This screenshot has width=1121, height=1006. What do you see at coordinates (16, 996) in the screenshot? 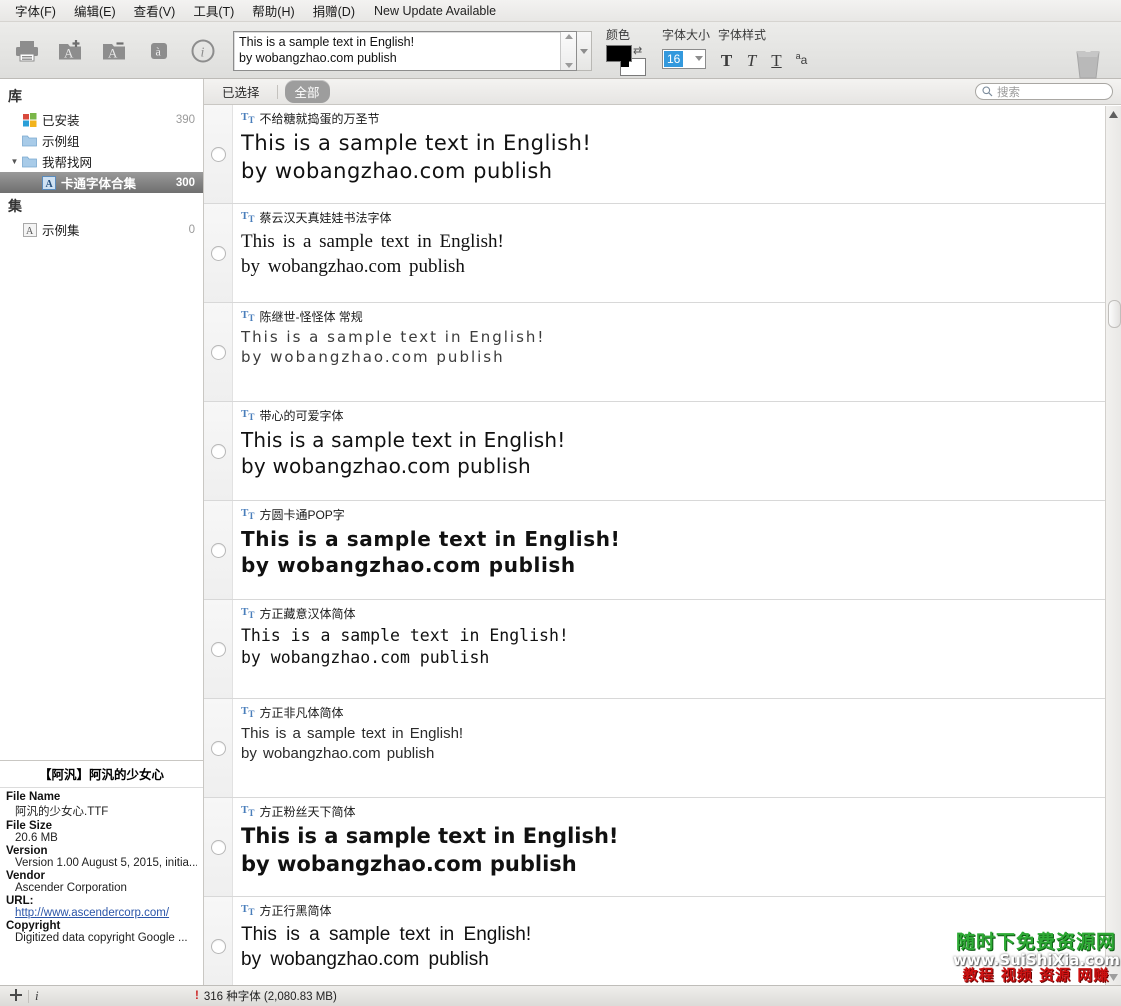
I see `plus-icon` at bounding box center [16, 996].